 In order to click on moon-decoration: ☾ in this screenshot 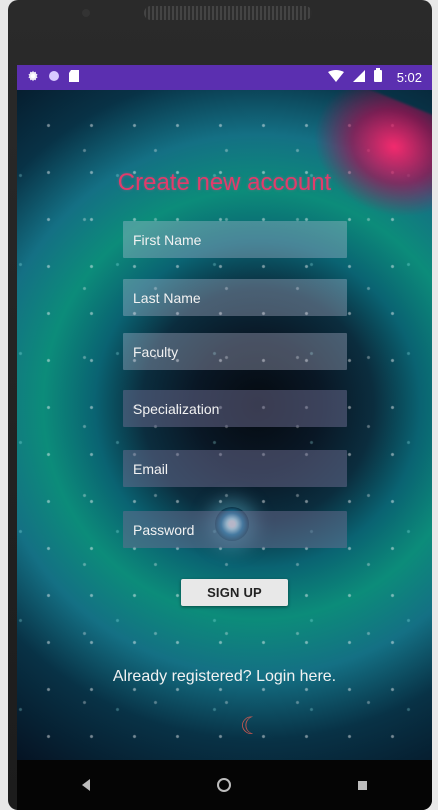, I will do `click(251, 726)`.